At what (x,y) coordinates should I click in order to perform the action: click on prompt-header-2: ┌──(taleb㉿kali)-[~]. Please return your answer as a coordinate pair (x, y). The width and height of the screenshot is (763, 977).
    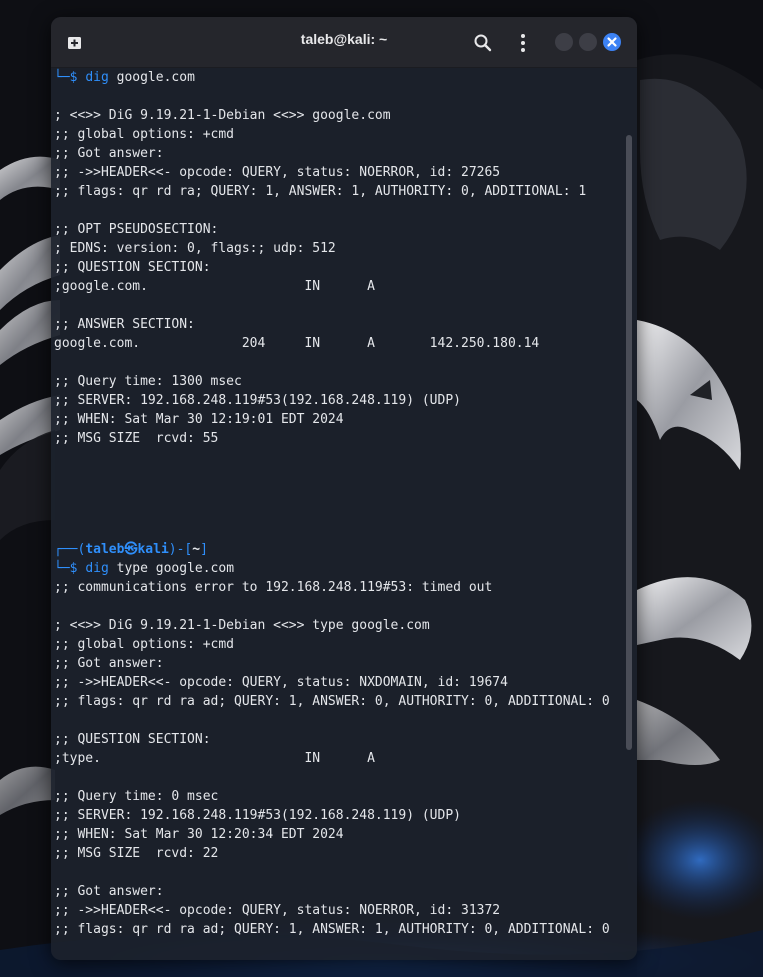
    Looking at the image, I should click on (131, 549).